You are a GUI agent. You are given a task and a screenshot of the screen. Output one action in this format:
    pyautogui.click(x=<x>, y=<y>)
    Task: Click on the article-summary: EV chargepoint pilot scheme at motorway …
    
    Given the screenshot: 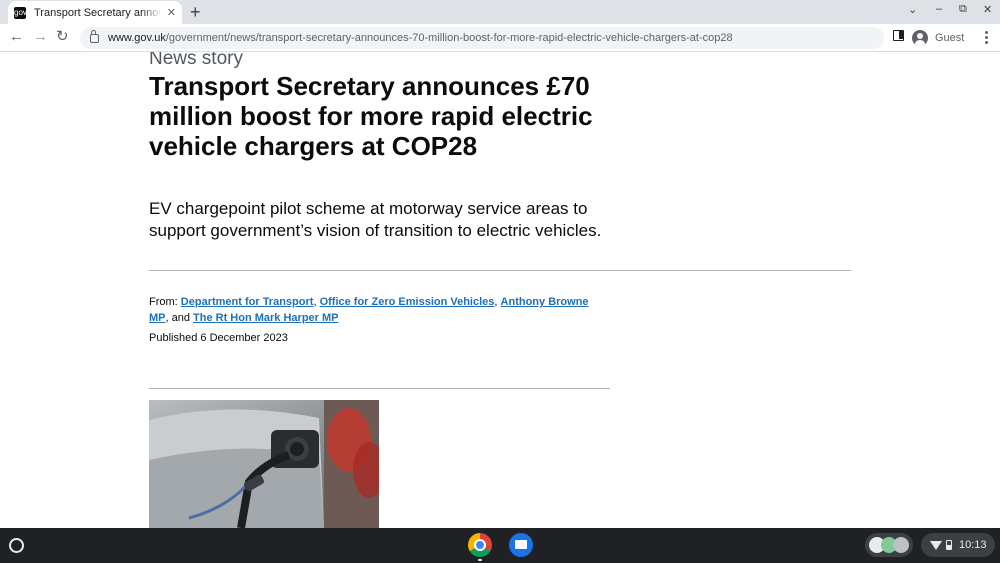 What is the action you would take?
    pyautogui.click(x=375, y=219)
    